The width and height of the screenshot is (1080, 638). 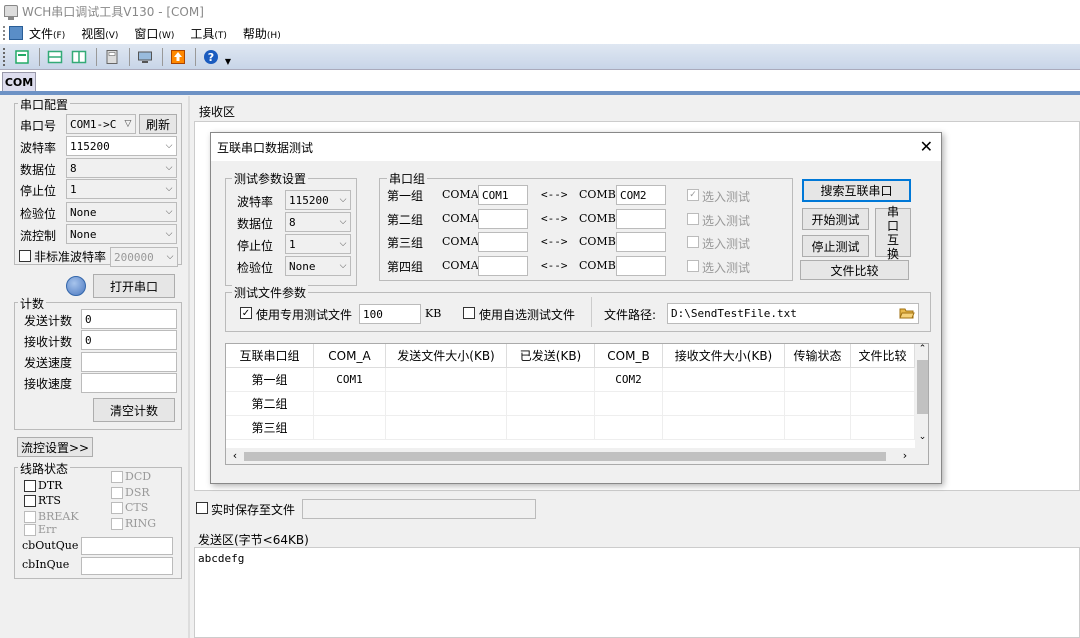 I want to click on vertical-scrollbar: ⌃ ⌄, so click(x=921, y=396).